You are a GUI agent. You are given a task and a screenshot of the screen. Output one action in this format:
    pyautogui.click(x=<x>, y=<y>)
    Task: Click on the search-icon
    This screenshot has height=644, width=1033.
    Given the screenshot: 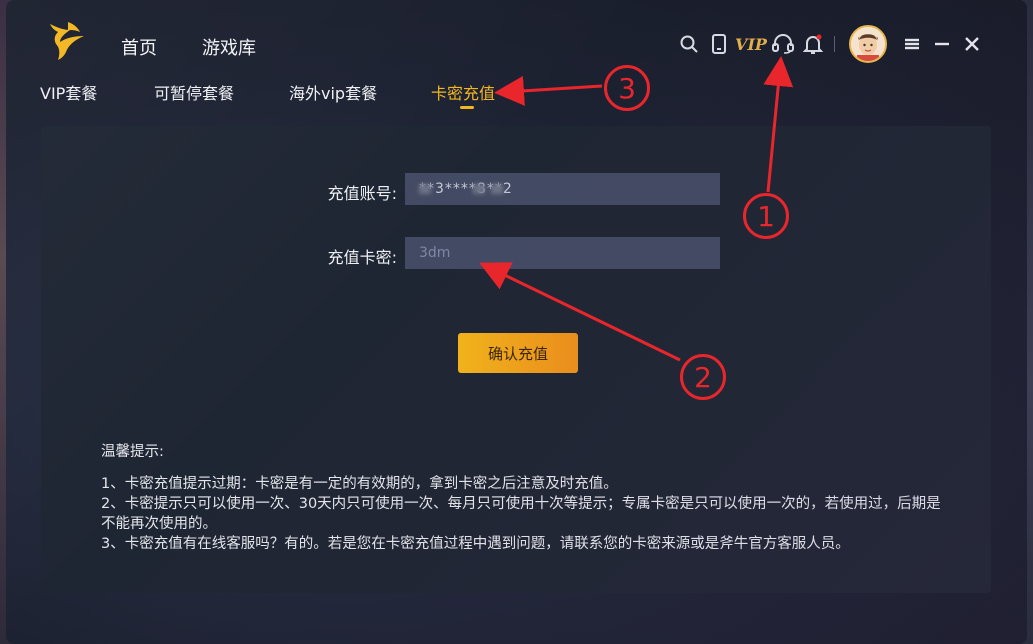 What is the action you would take?
    pyautogui.click(x=689, y=44)
    